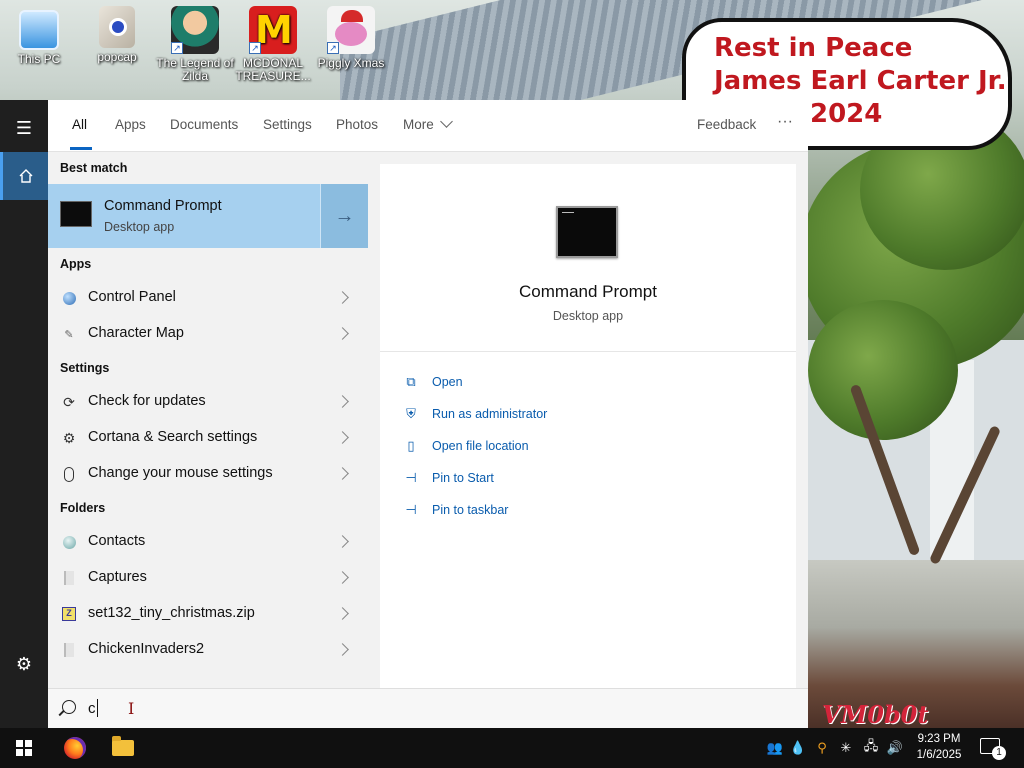  Describe the element at coordinates (195, 44) in the screenshot. I see `desktop-icon-legend-of-zilda: ↗ The Legend of Zilda` at that location.